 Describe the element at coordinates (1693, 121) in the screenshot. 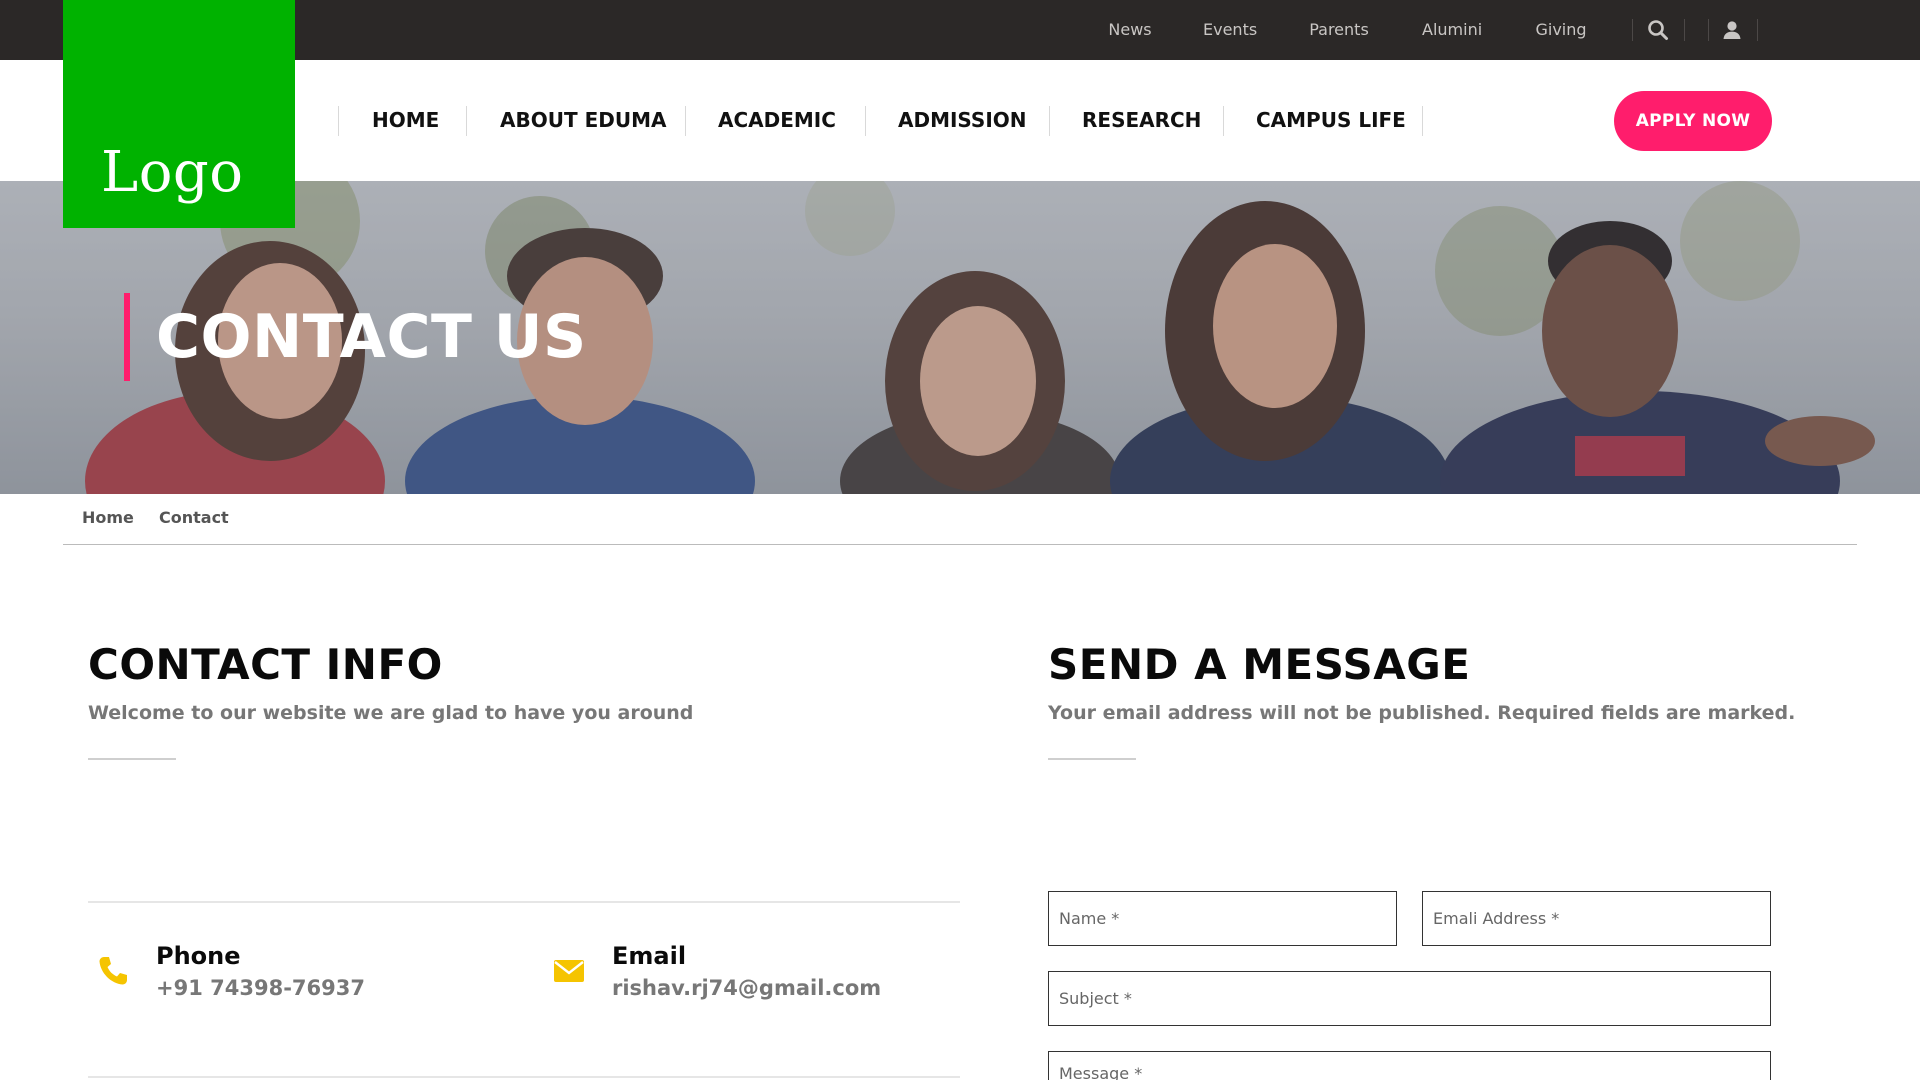

I see `apply-now-button: APPLY NOW` at that location.